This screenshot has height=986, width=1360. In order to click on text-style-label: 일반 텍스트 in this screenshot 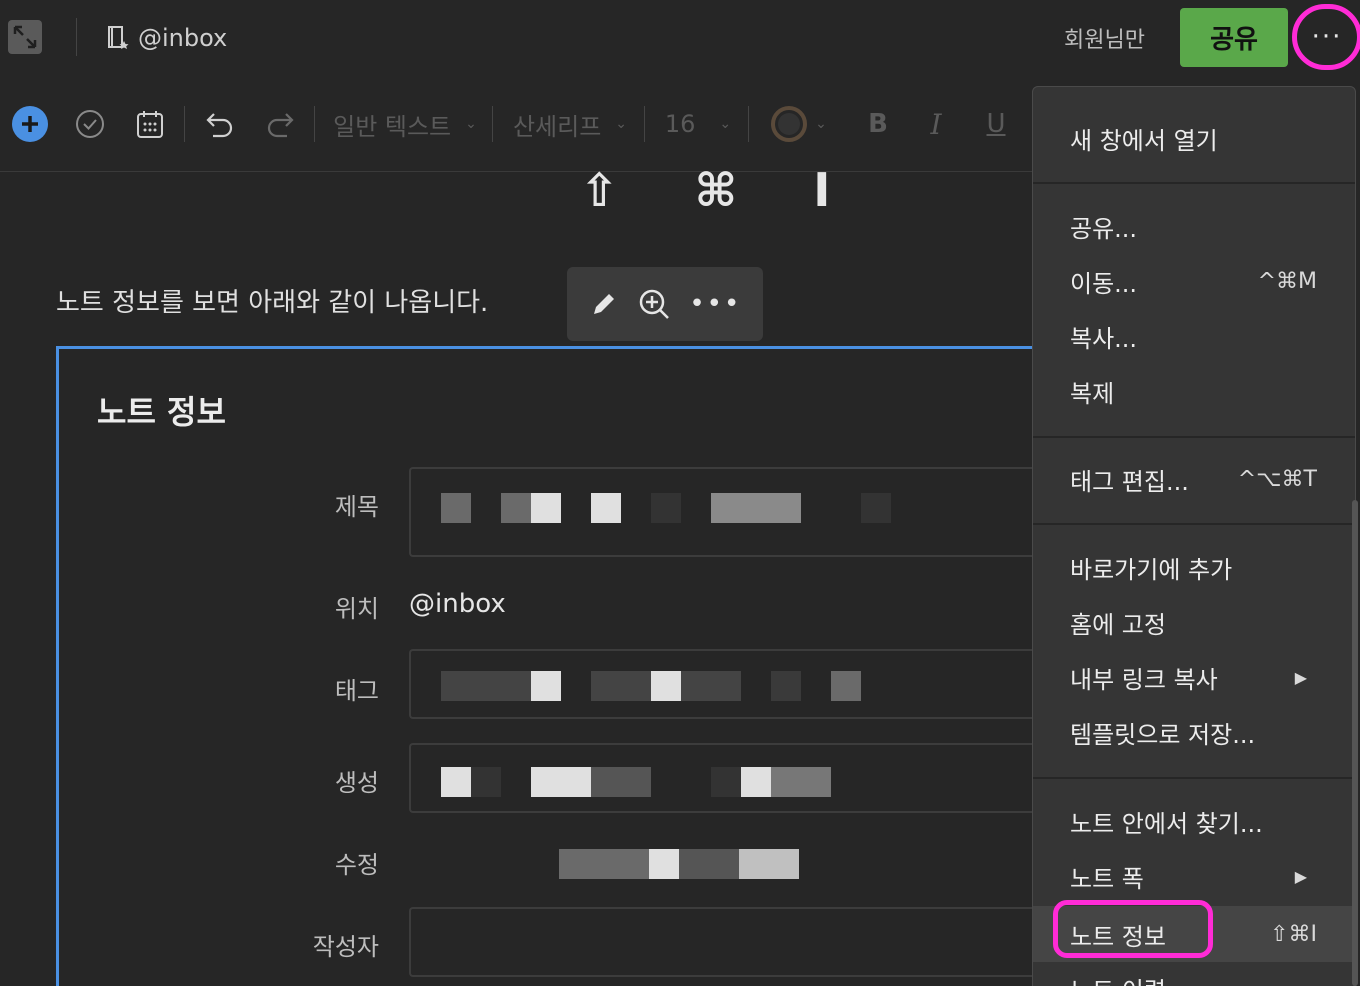, I will do `click(392, 126)`.